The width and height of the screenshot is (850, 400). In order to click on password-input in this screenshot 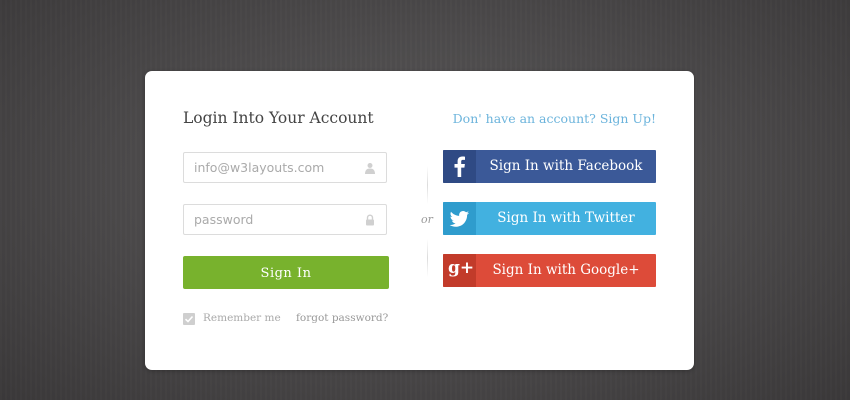, I will do `click(273, 219)`.